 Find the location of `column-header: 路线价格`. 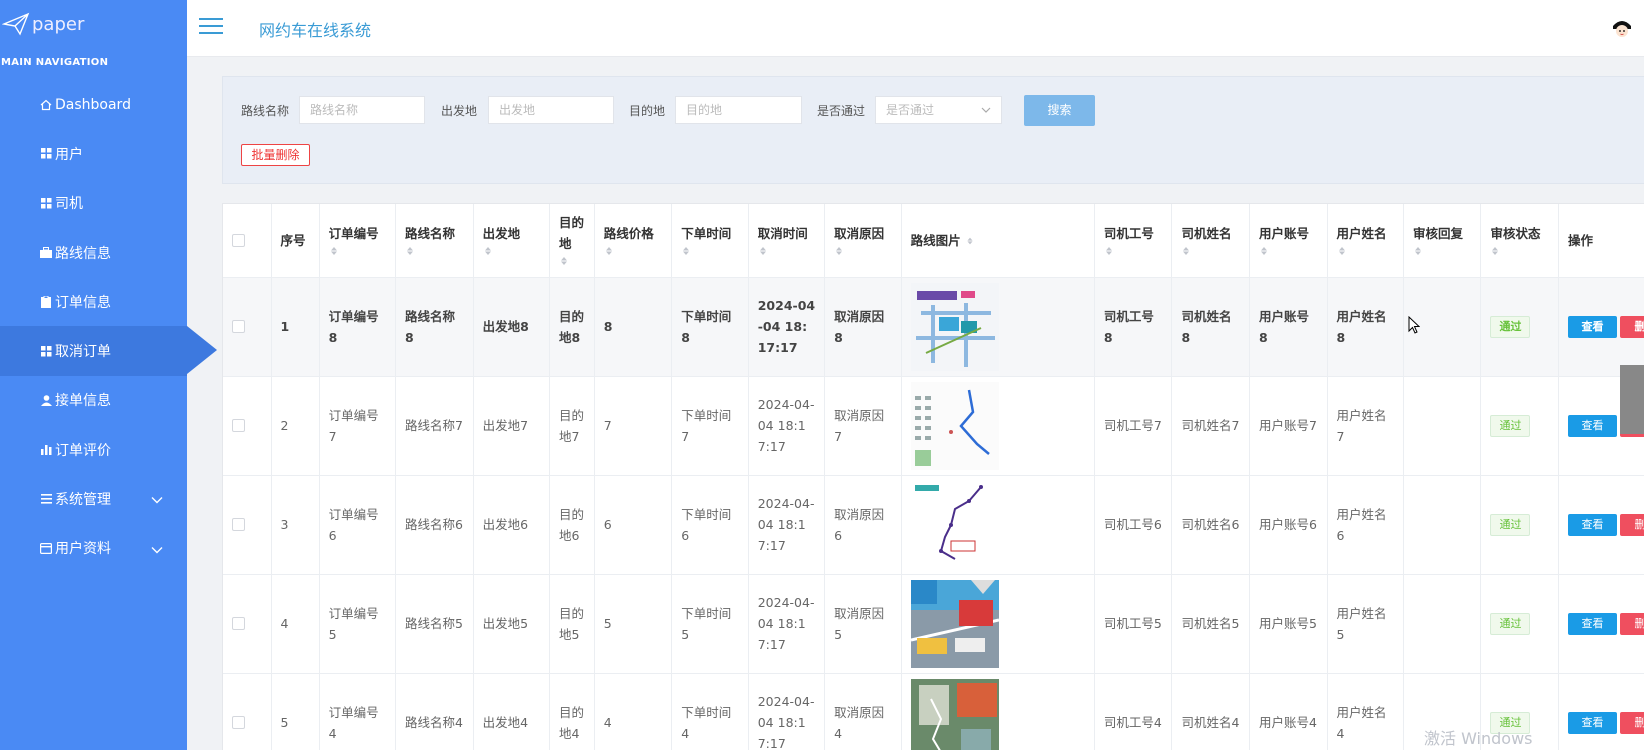

column-header: 路线价格 is located at coordinates (633, 241).